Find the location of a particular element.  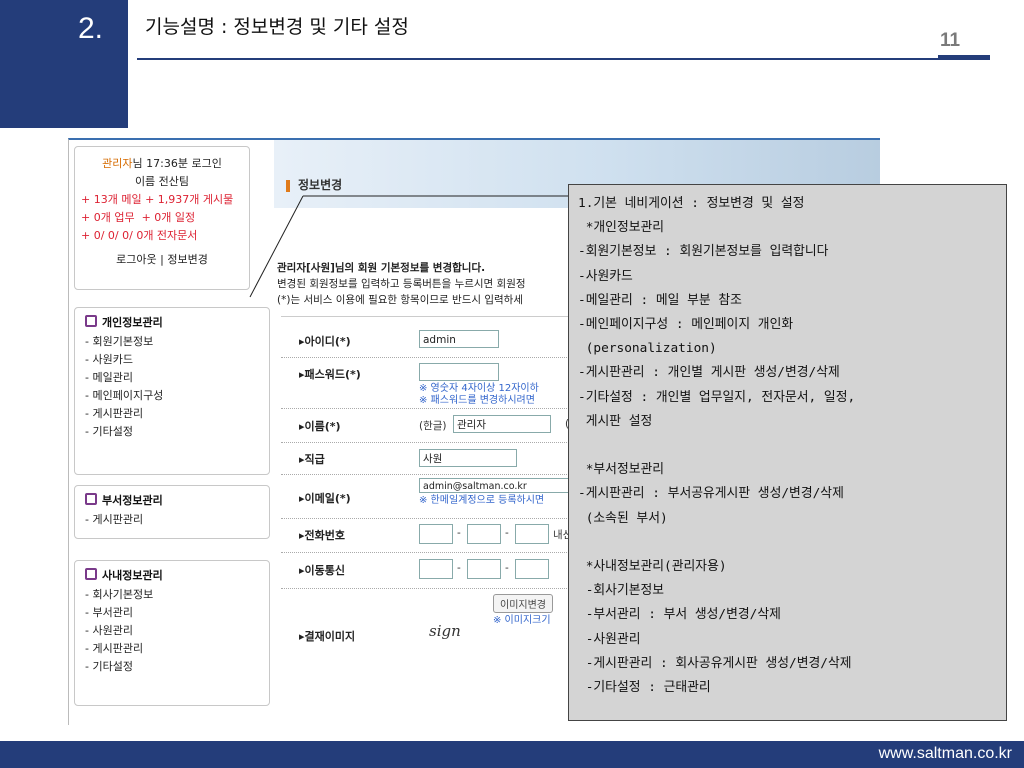

description-line: -회원기본정보 : 회원기본정보를 입력합니다 is located at coordinates (703, 252).